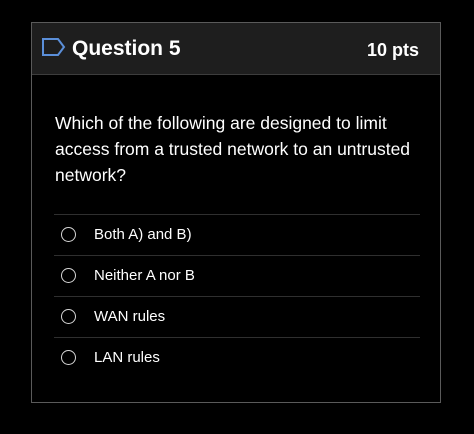 The height and width of the screenshot is (434, 474). I want to click on answer-label: WAN rules, so click(129, 317).